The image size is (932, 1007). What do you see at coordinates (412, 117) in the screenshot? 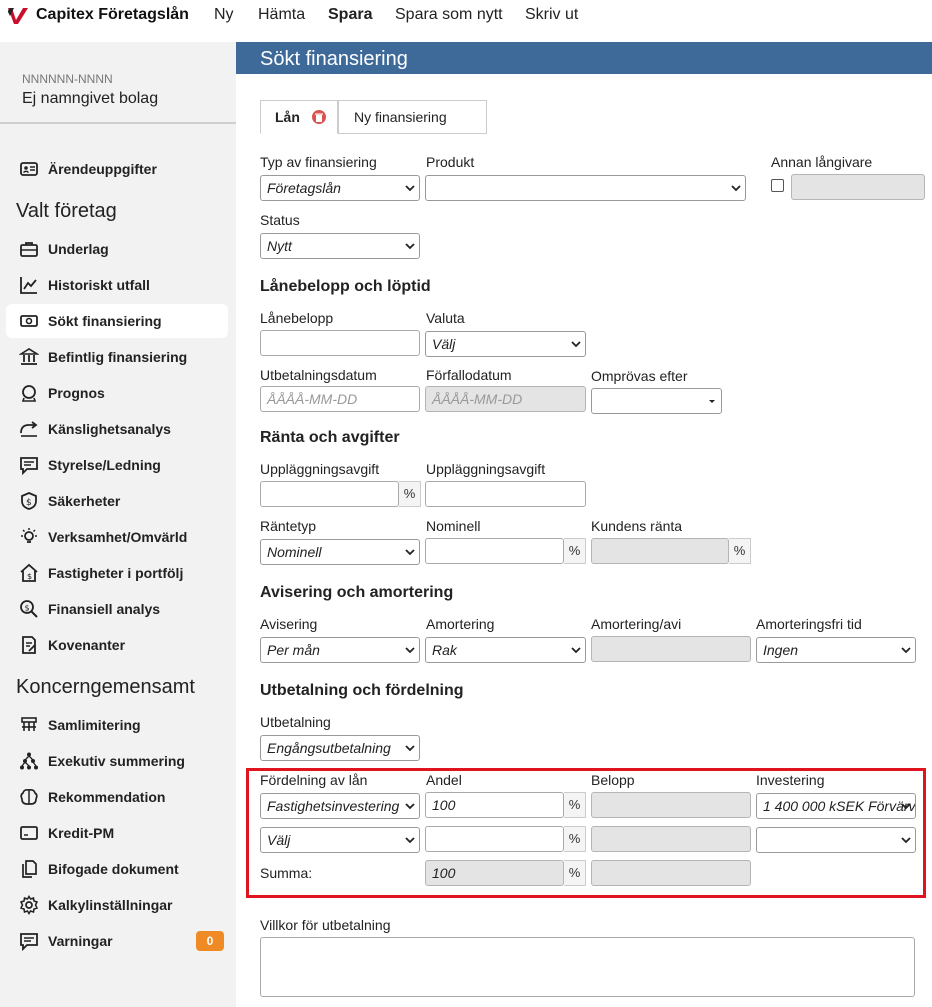
I see `tab-ny-finansiering: Ny finansiering` at bounding box center [412, 117].